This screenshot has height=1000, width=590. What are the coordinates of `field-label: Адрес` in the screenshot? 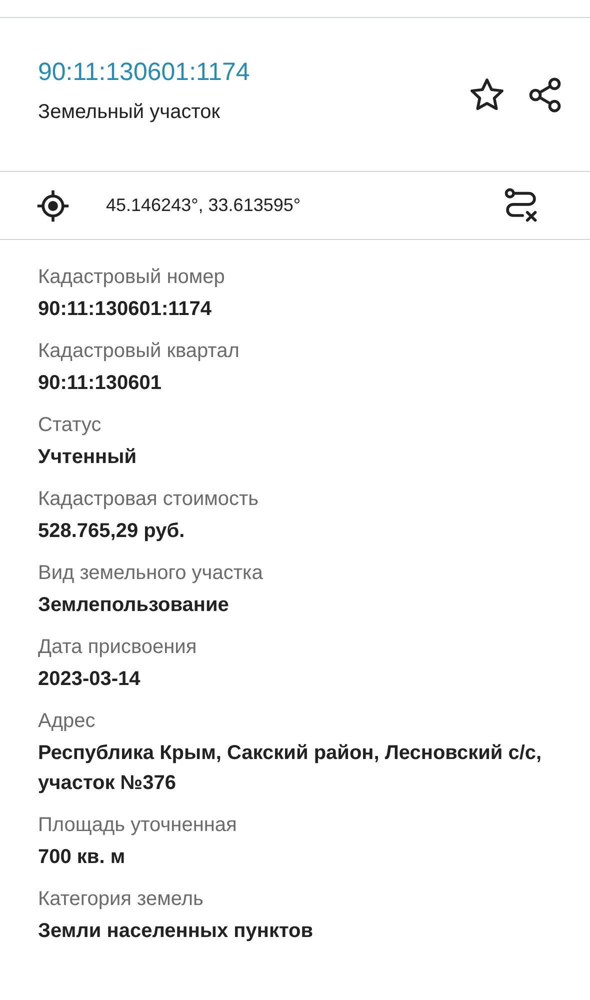 It's located at (67, 721).